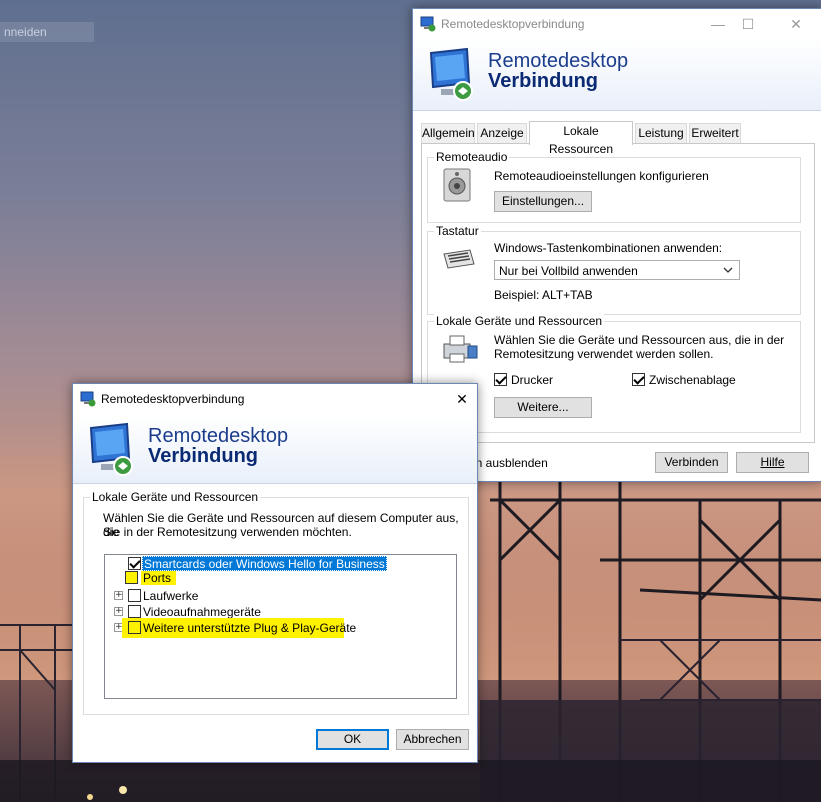  Describe the element at coordinates (715, 133) in the screenshot. I see `tab-erweitert: Erweitert` at that location.